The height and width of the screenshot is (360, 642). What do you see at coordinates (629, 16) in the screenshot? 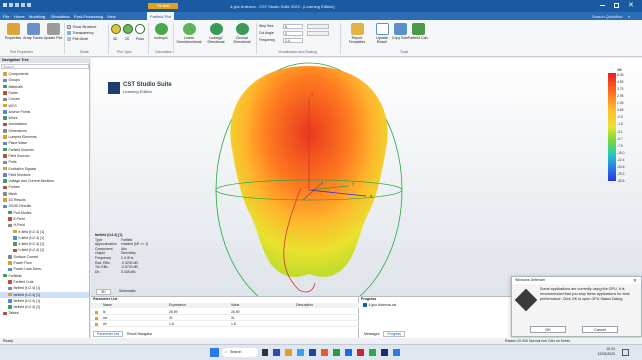
I see `search-icon: ⌕` at bounding box center [629, 16].